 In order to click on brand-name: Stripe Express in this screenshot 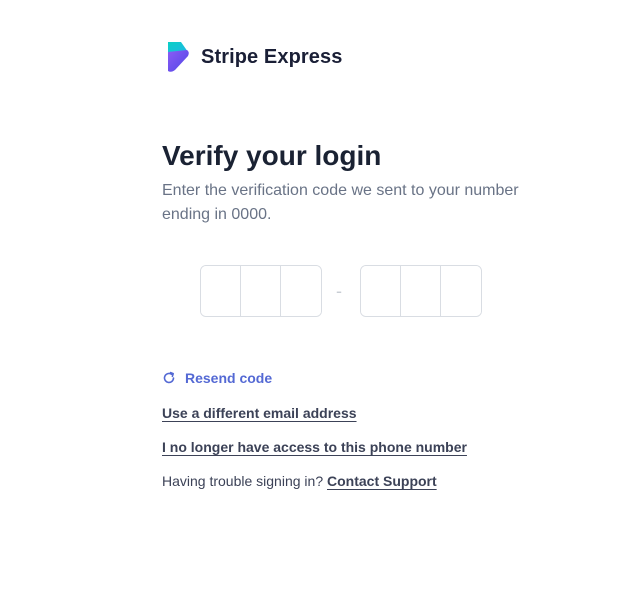, I will do `click(272, 56)`.